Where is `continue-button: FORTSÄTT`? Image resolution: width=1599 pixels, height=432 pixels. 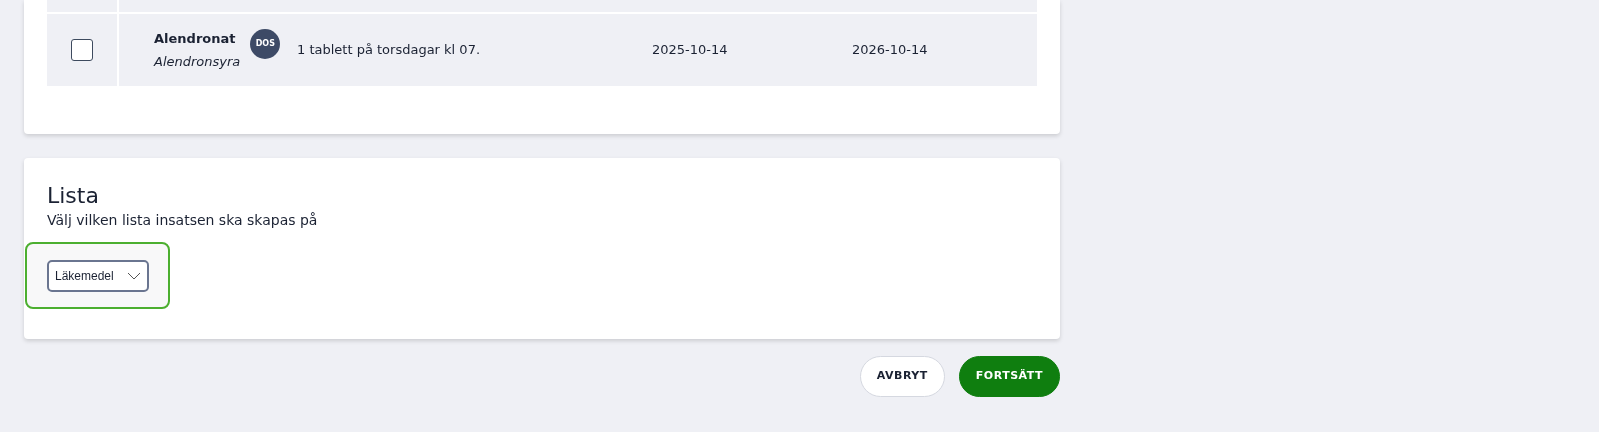
continue-button: FORTSÄTT is located at coordinates (1009, 376).